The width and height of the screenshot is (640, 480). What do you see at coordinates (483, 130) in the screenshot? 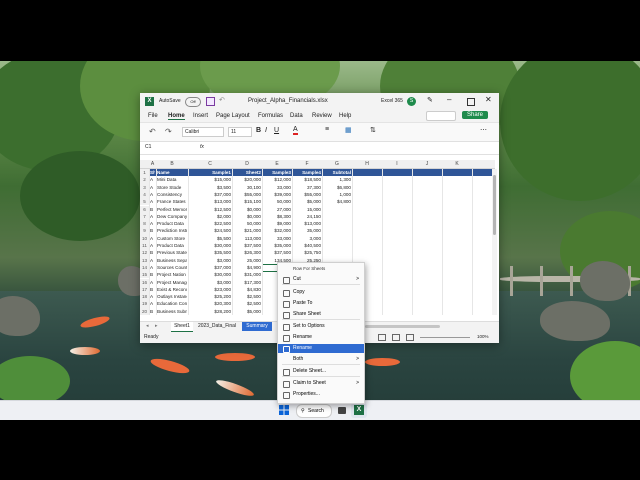
I see `more-icon: ⋯` at bounding box center [483, 130].